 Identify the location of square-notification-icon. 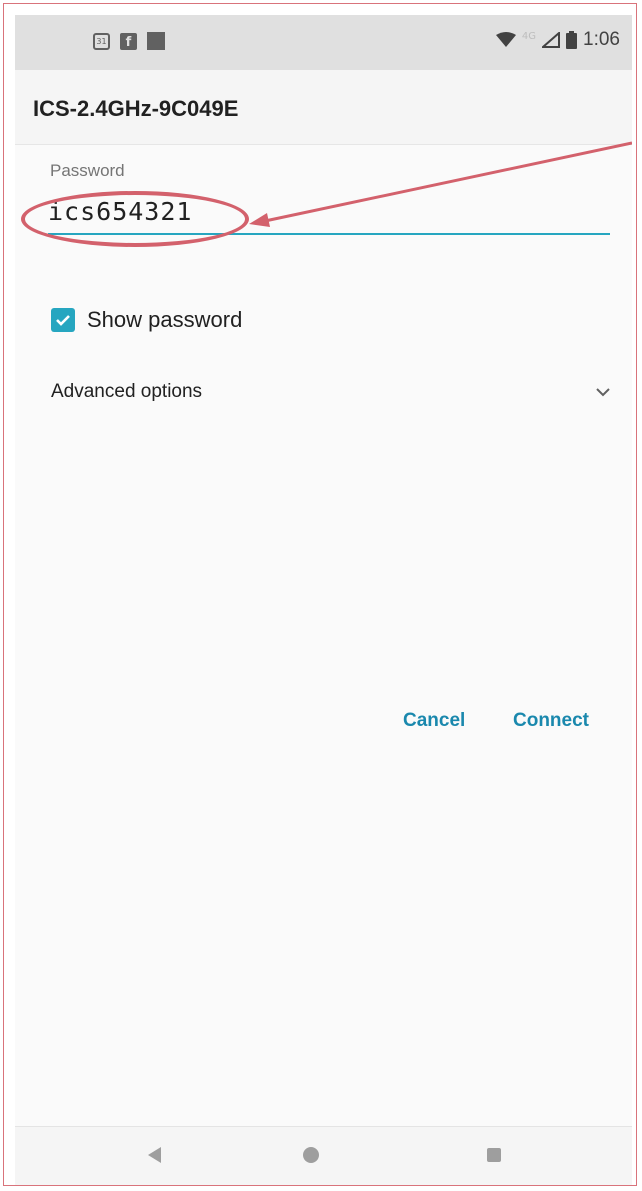
(156, 41).